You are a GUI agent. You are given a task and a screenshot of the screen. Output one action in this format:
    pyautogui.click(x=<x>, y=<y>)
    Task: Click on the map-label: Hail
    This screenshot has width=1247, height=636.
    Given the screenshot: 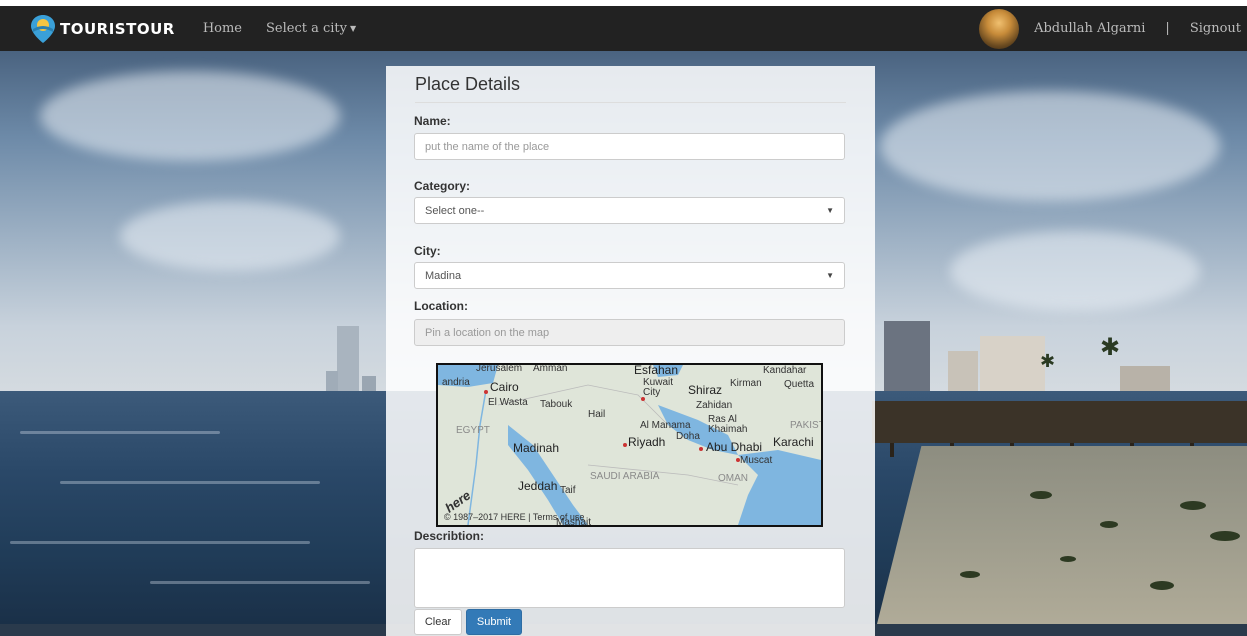 What is the action you would take?
    pyautogui.click(x=597, y=414)
    